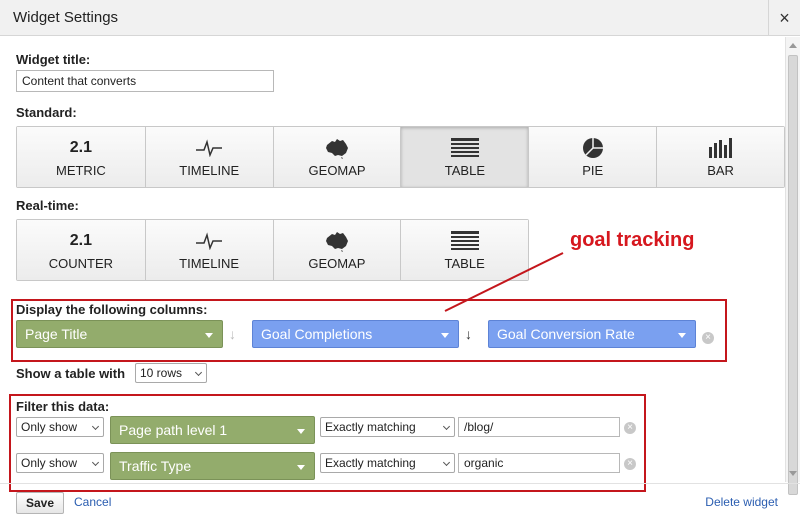  Describe the element at coordinates (317, 334) in the screenshot. I see `column-goal-completions-label: Goal Completions` at that location.